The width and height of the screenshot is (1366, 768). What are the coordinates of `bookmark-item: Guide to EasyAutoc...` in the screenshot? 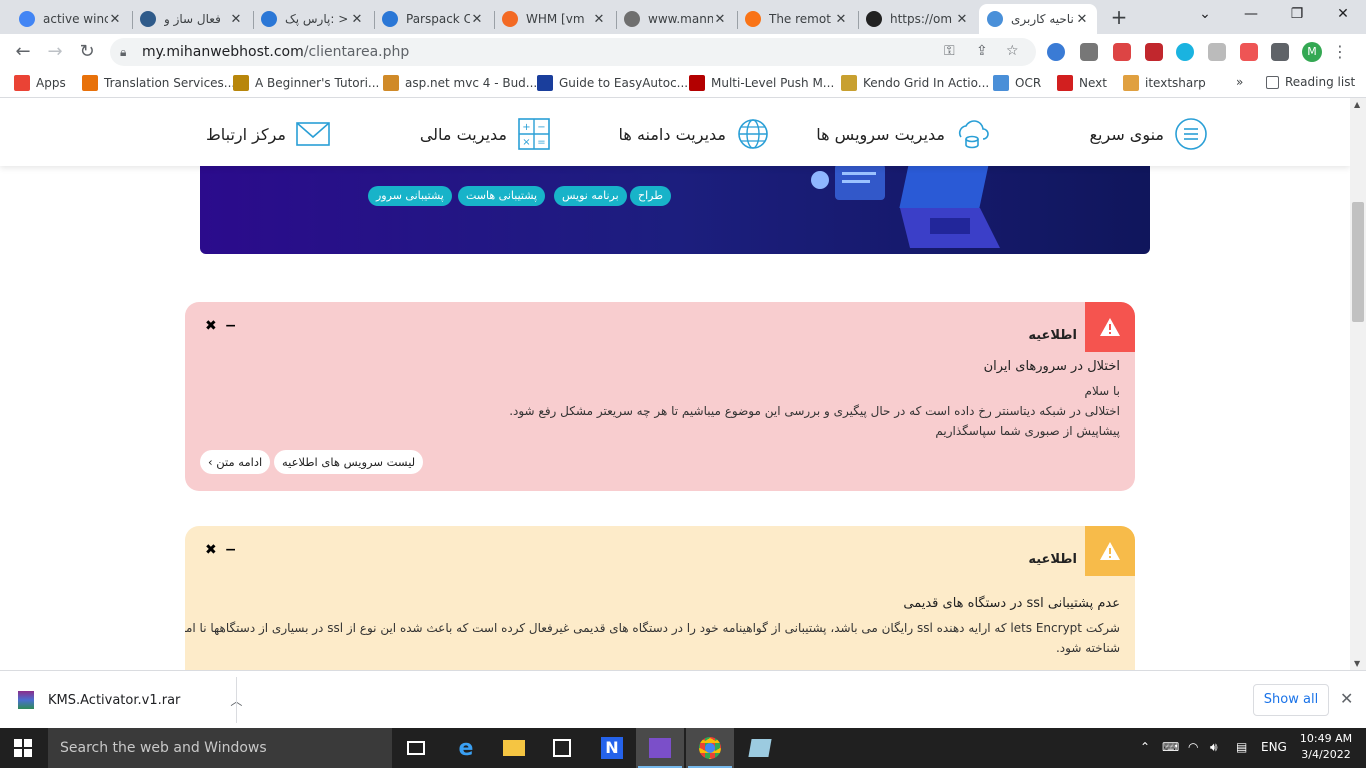 It's located at (612, 83).